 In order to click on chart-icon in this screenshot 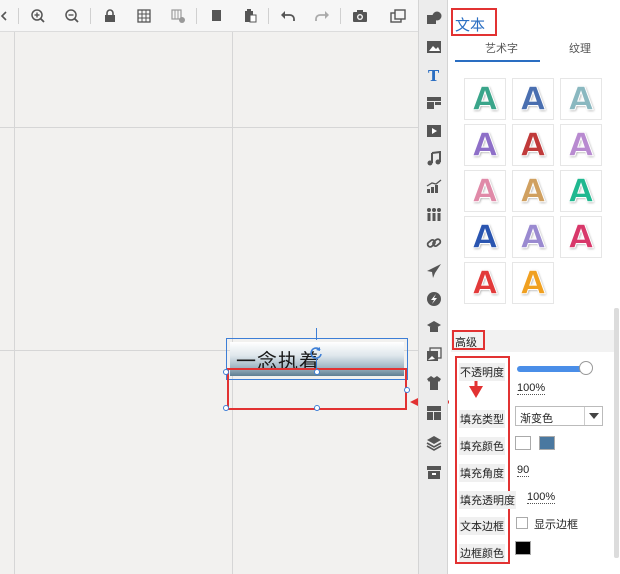, I will do `click(434, 187)`.